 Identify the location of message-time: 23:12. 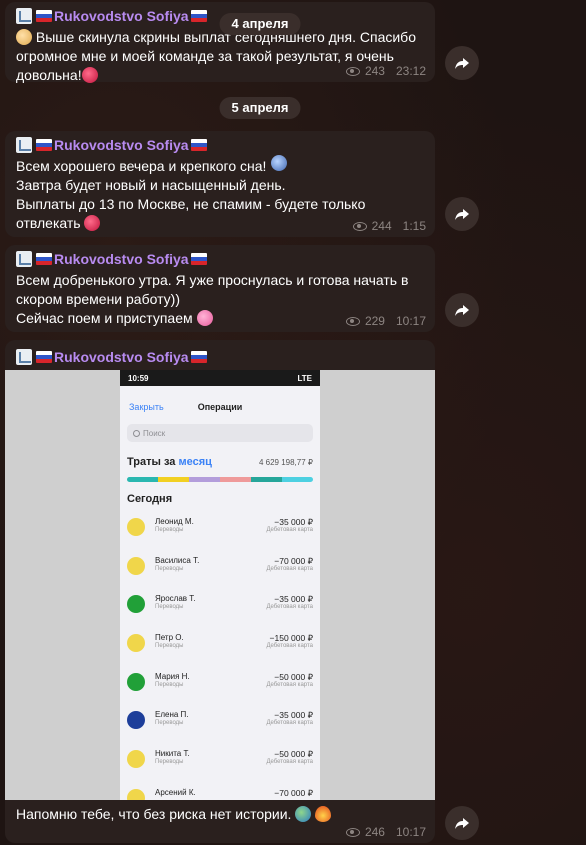
(410, 71).